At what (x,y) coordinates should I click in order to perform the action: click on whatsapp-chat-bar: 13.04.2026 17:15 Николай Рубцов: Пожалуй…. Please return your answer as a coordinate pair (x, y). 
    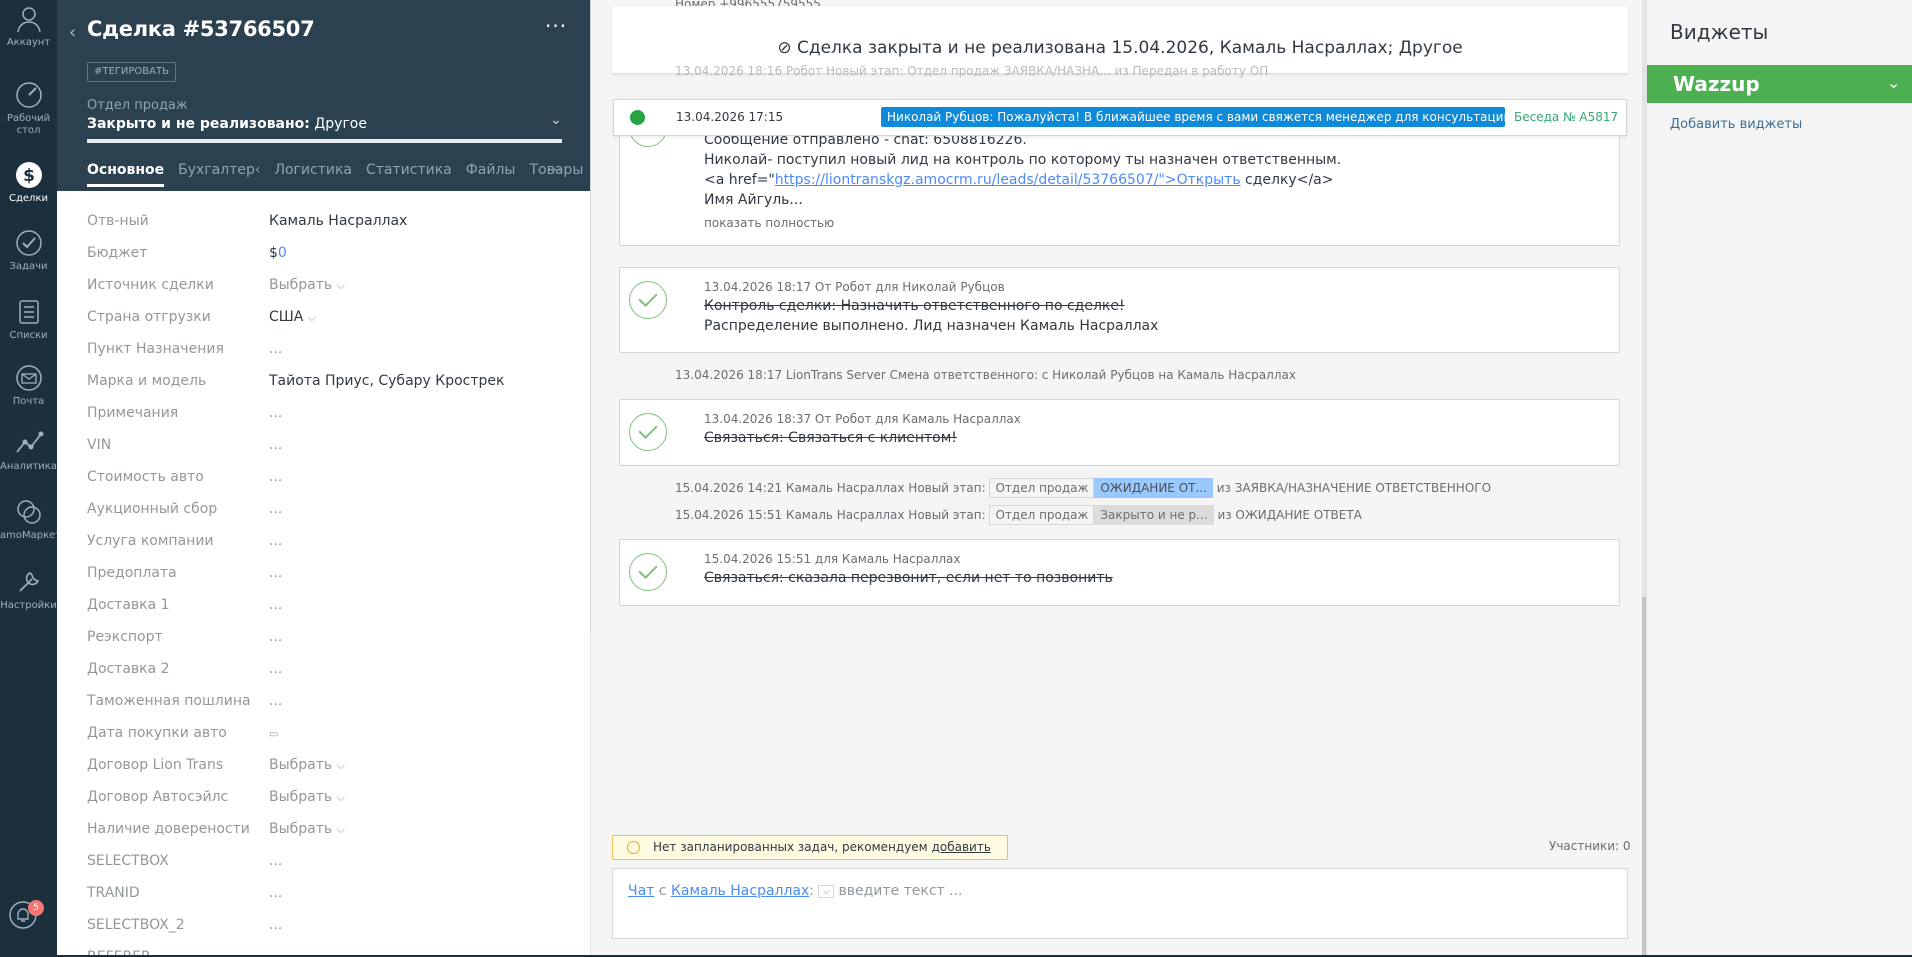
    Looking at the image, I should click on (1120, 117).